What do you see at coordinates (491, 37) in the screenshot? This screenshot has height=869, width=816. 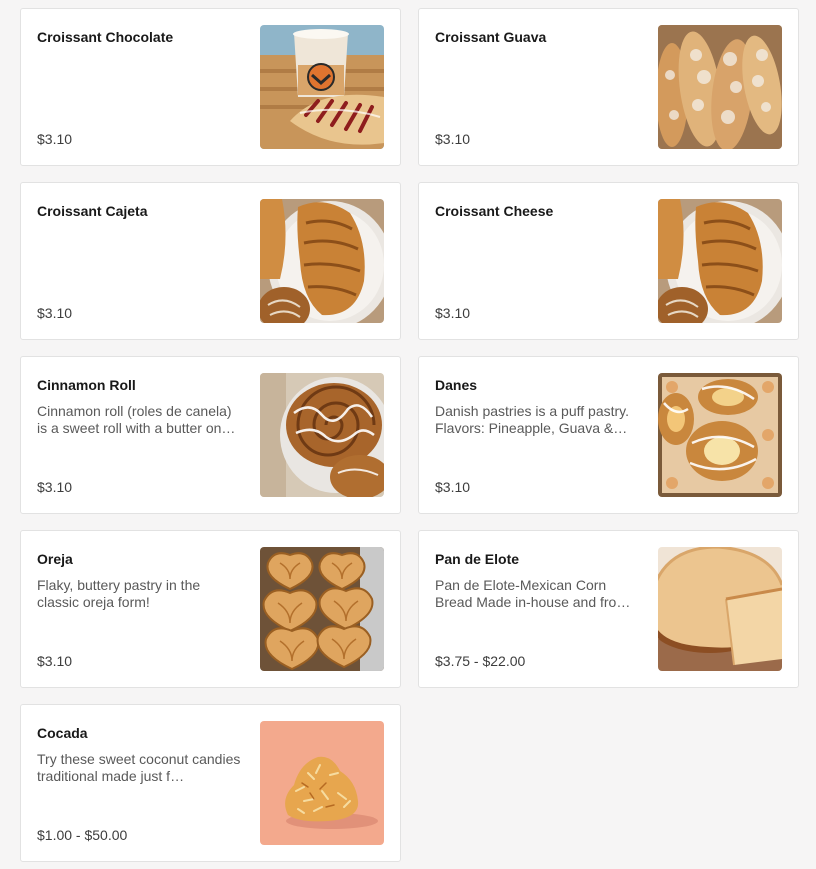 I see `menu-item-name: Croissant Guava` at bounding box center [491, 37].